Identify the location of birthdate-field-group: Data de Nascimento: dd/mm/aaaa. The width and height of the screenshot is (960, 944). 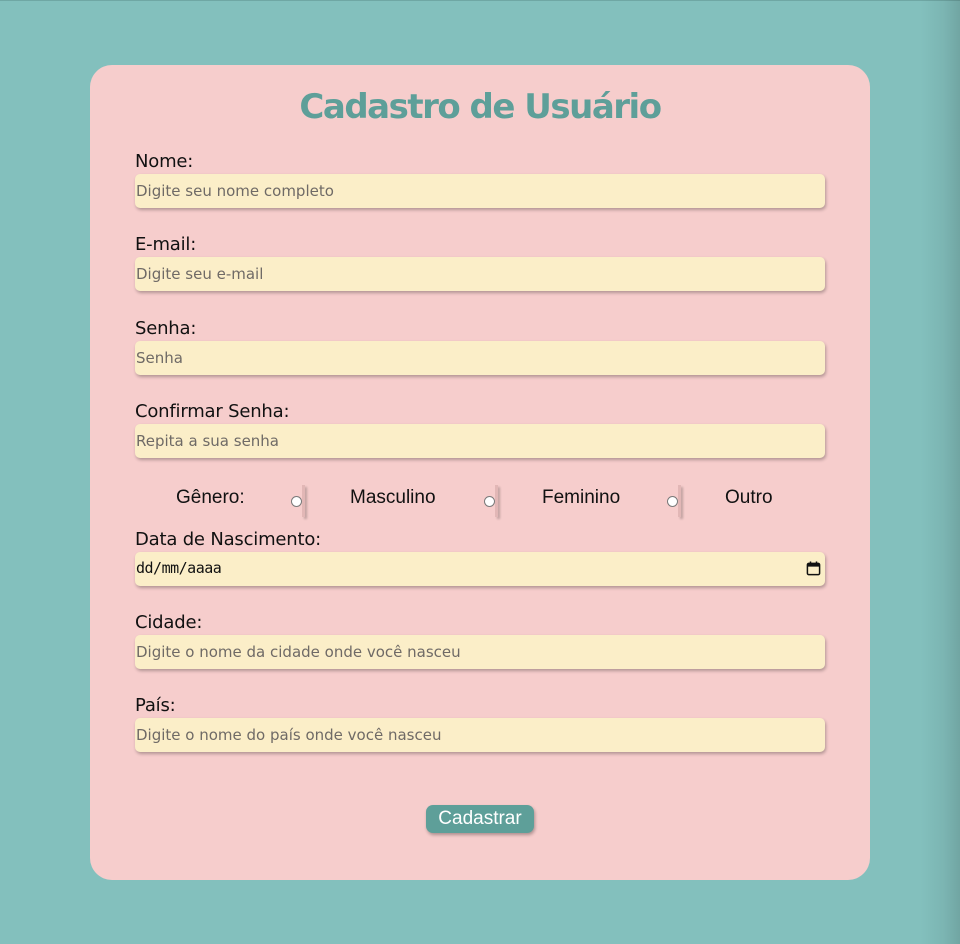
(480, 557).